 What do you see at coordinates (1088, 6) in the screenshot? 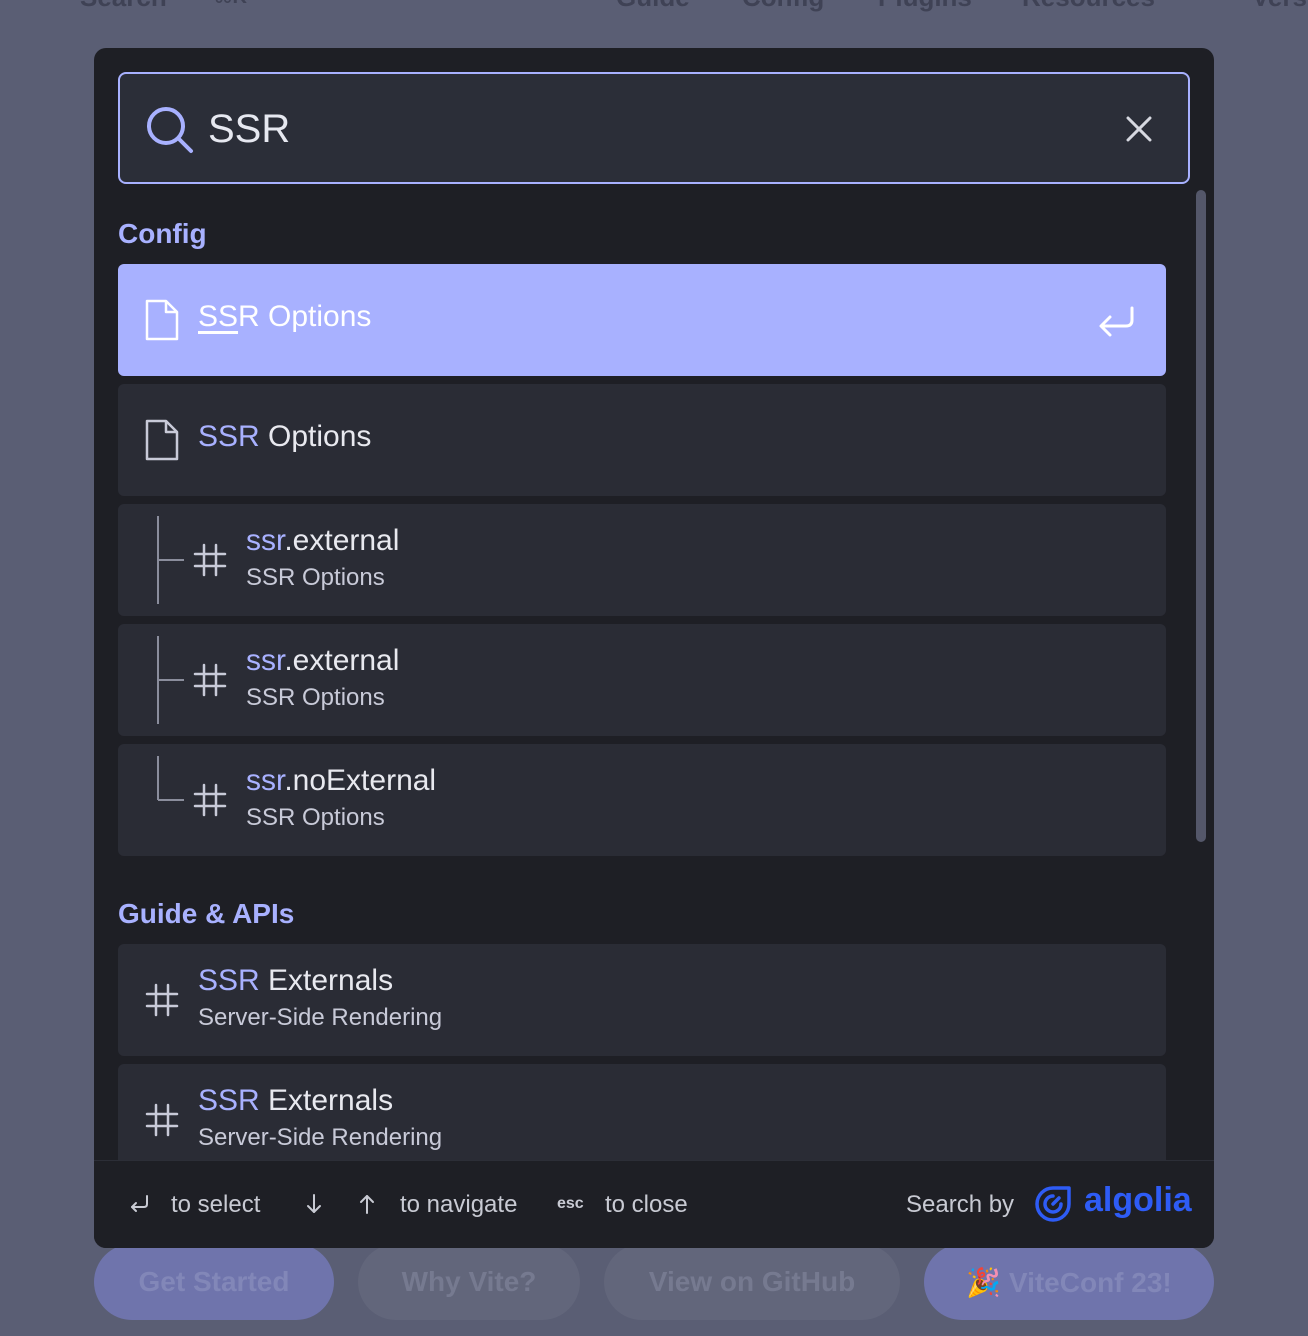
I see `bg-nav-resources: Resources` at bounding box center [1088, 6].